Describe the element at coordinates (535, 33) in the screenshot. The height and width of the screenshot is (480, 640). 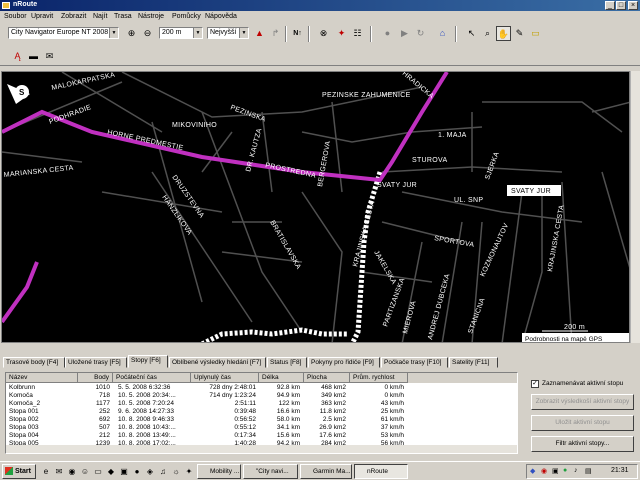
I see `measure-icon: ▭` at that location.